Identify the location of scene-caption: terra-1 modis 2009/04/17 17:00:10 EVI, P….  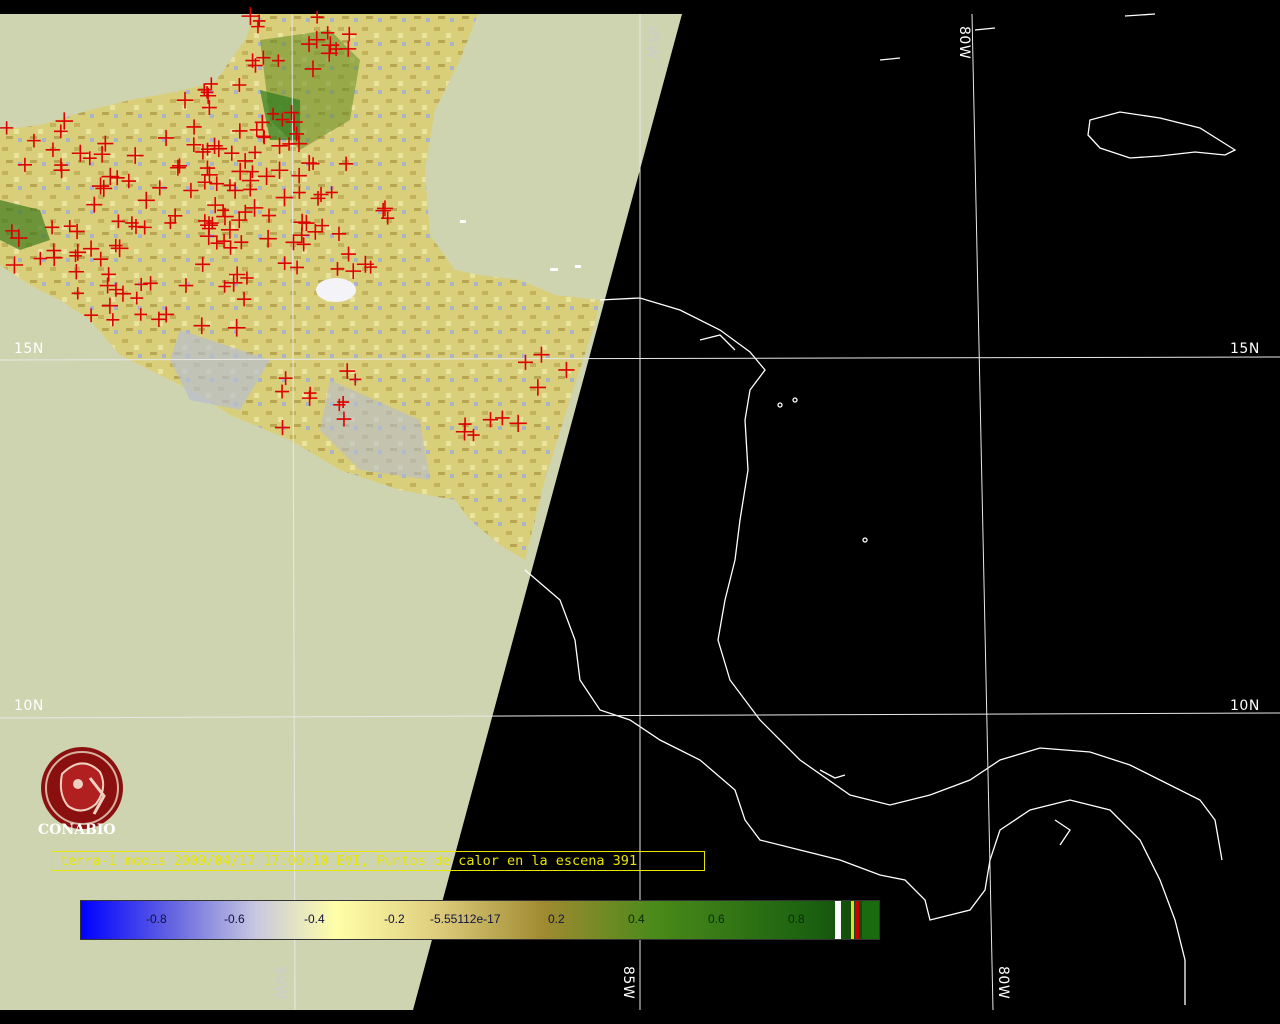
(378, 861).